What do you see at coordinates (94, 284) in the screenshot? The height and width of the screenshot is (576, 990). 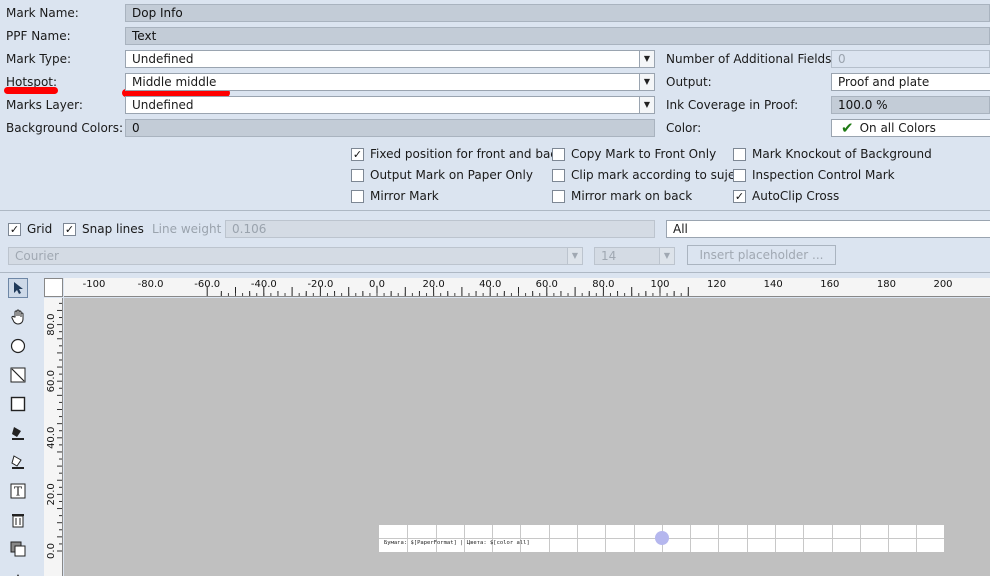 I see `ruler-label: -100` at bounding box center [94, 284].